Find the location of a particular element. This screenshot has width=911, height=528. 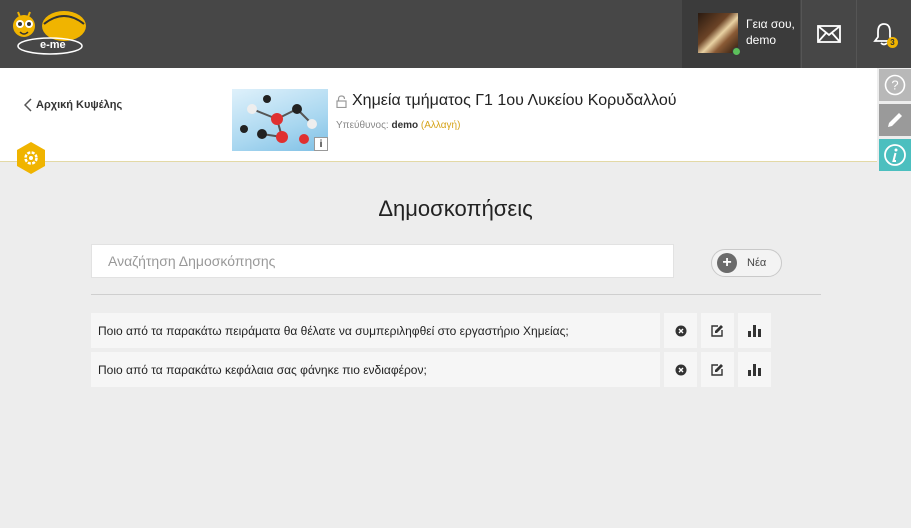

chevron-left-icon is located at coordinates (28, 105).